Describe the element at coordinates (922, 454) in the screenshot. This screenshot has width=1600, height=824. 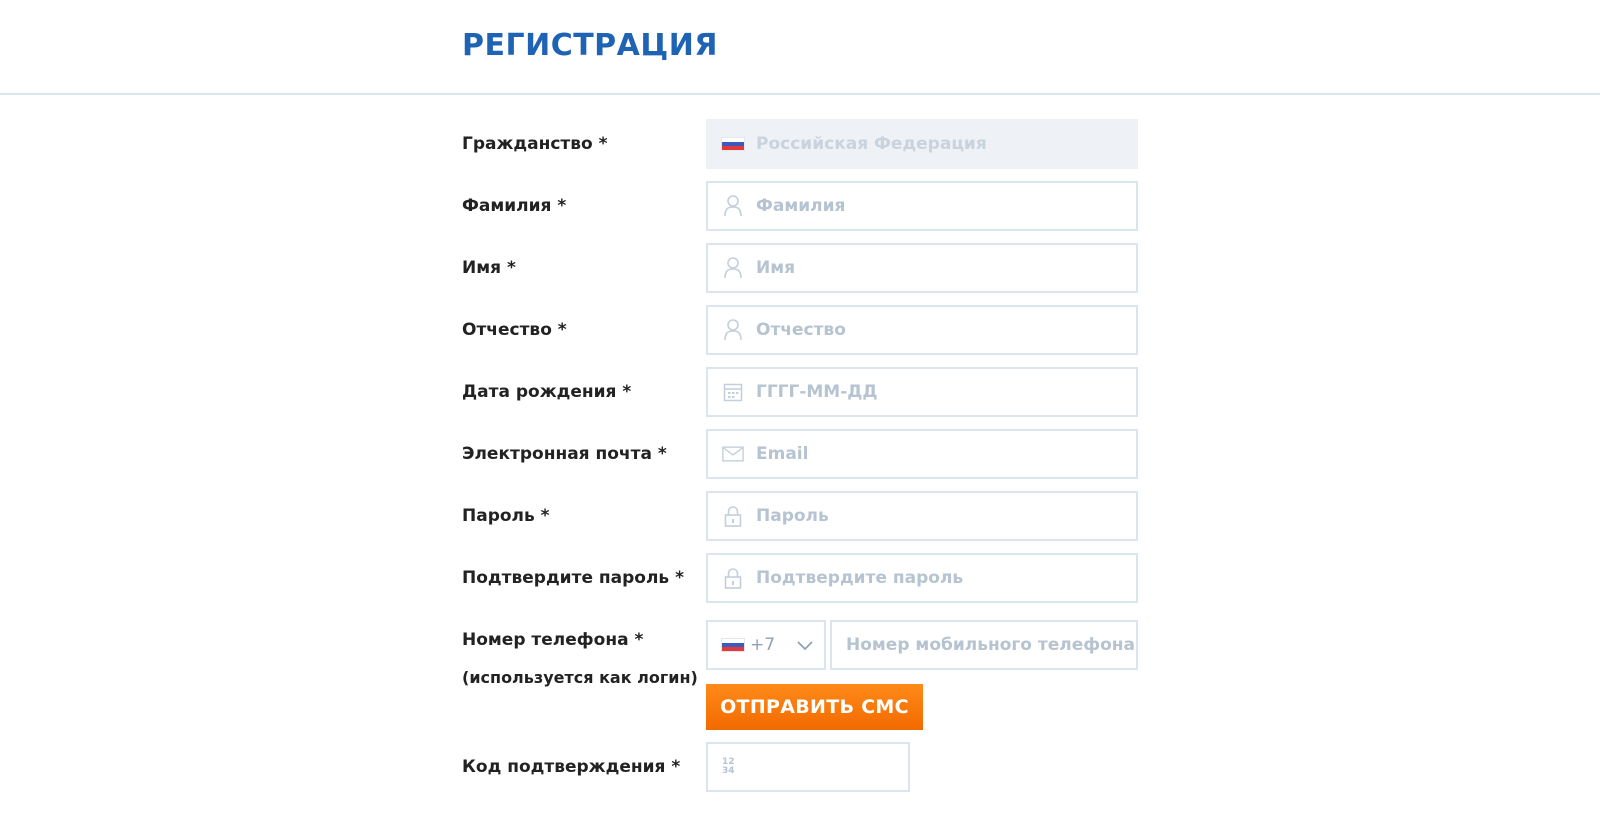
I see `email-field: Email` at that location.